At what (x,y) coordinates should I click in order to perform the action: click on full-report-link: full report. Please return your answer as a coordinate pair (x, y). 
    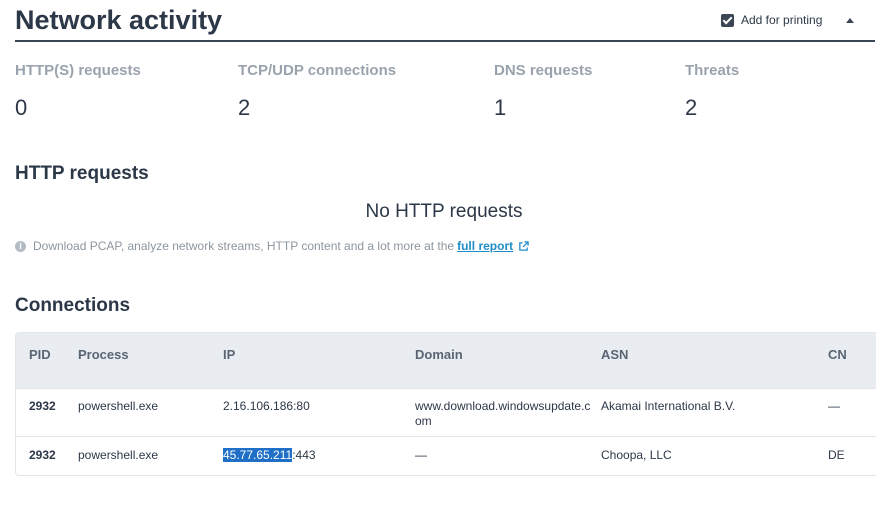
    Looking at the image, I should click on (485, 246).